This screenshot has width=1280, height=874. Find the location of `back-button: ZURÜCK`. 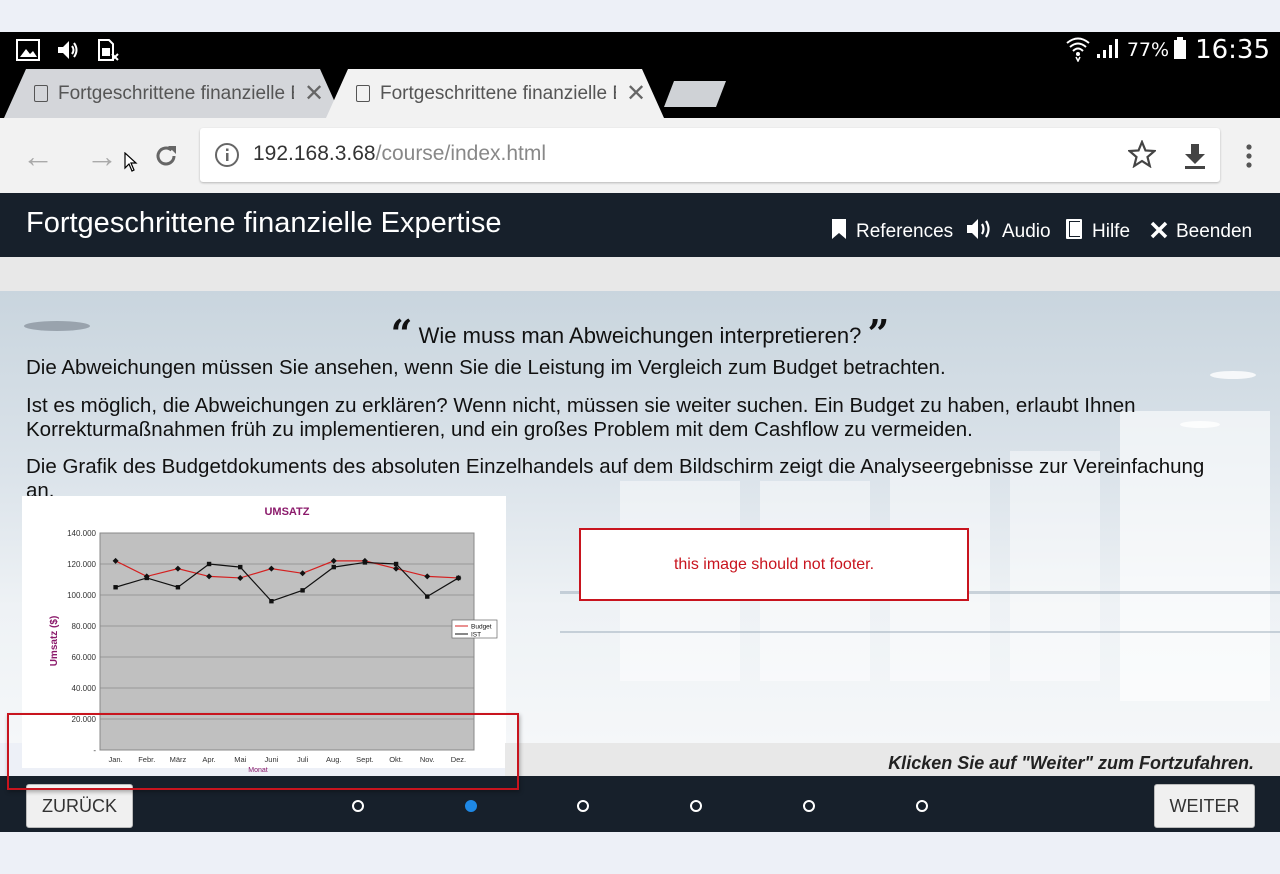

back-button: ZURÜCK is located at coordinates (79, 806).